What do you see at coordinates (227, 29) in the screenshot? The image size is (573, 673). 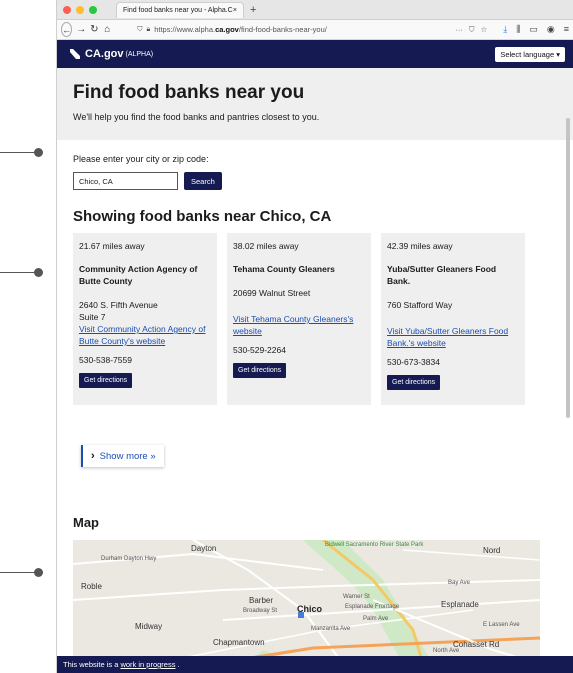 I see `url-domain: ca.gov` at bounding box center [227, 29].